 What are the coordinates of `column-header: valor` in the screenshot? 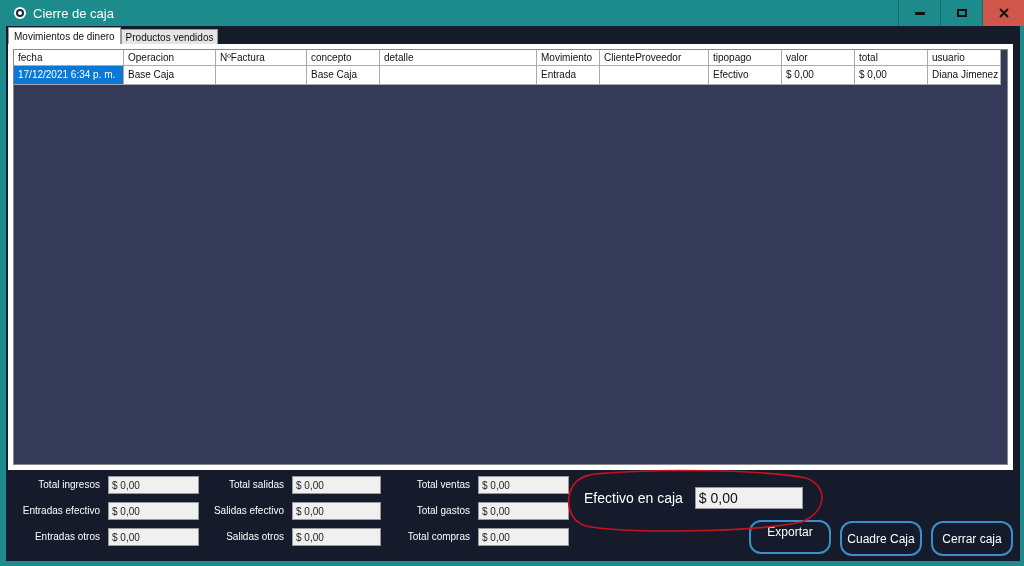 It's located at (818, 58).